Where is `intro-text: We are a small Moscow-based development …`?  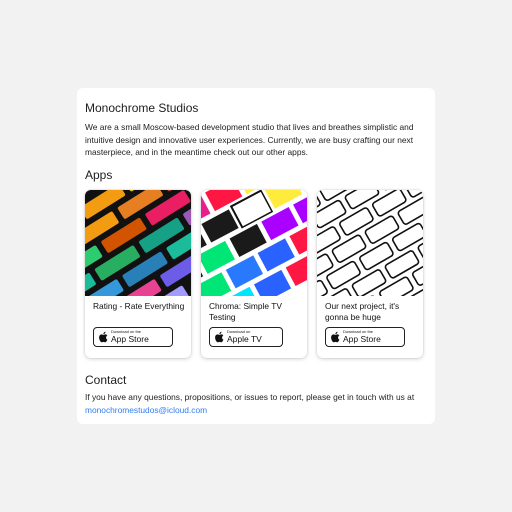
intro-text: We are a small Moscow-based development … is located at coordinates (249, 139).